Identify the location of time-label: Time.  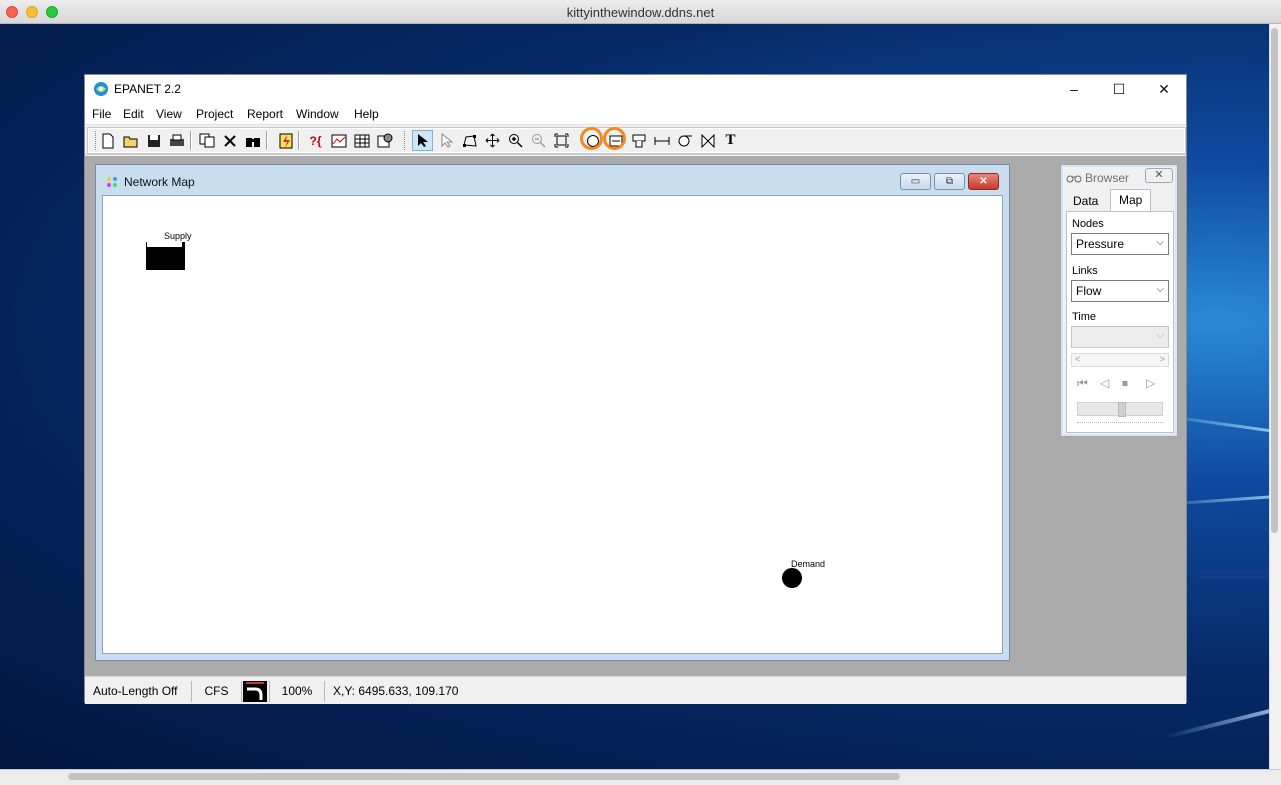
(1084, 317).